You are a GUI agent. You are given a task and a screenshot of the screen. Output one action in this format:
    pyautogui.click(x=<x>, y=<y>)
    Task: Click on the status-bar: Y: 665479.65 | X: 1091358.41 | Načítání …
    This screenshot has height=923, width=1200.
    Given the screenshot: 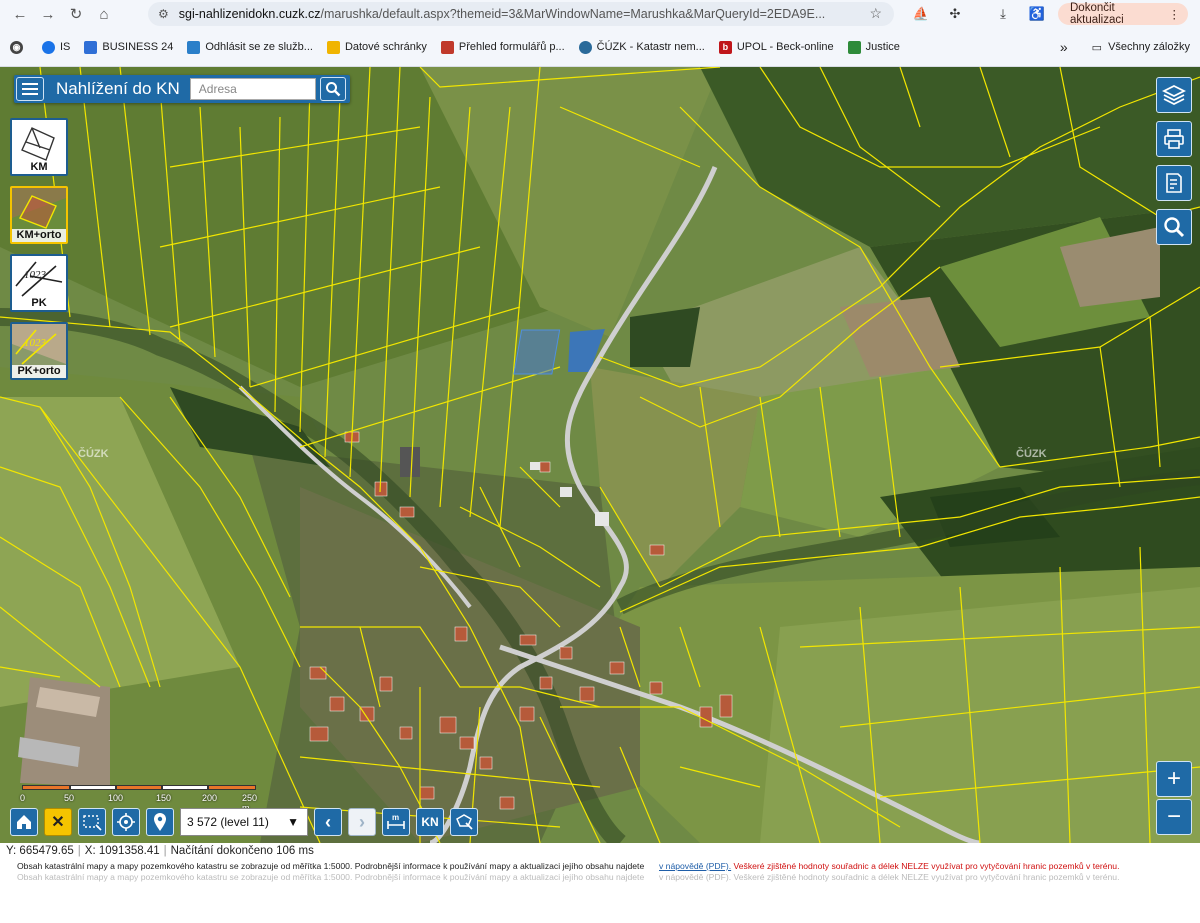 What is the action you would take?
    pyautogui.click(x=600, y=851)
    